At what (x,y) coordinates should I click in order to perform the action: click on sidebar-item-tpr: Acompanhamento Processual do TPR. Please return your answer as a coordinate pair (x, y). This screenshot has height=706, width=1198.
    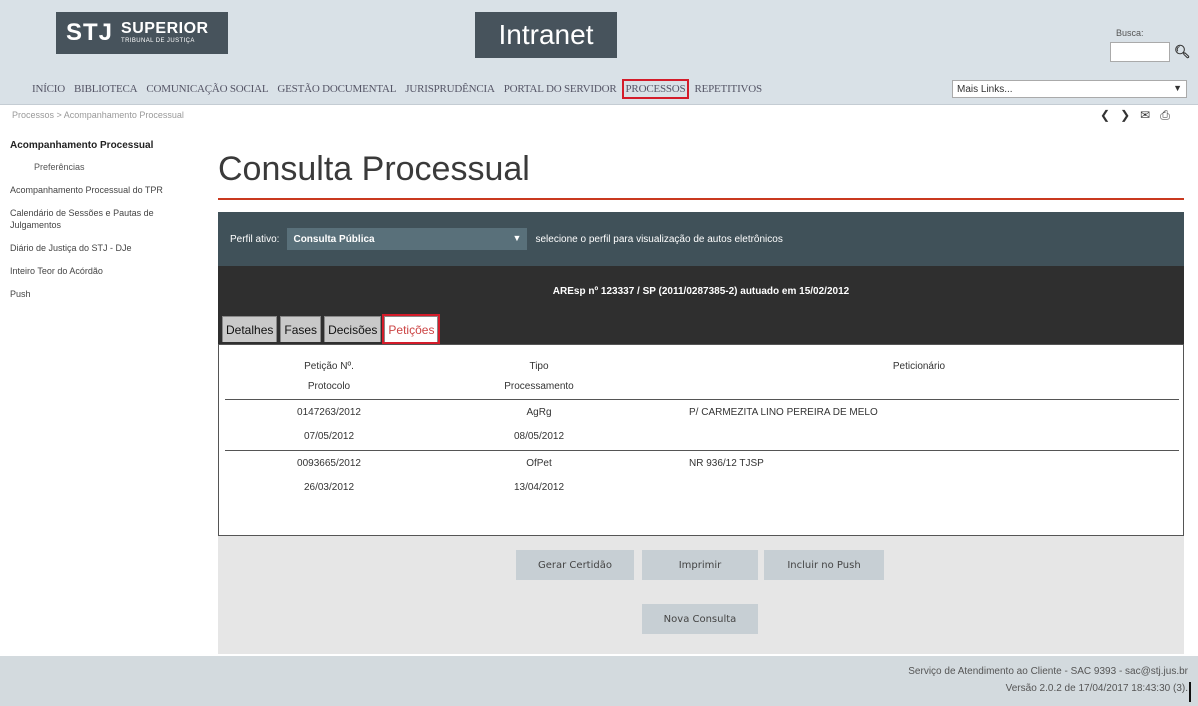
    Looking at the image, I should click on (102, 190).